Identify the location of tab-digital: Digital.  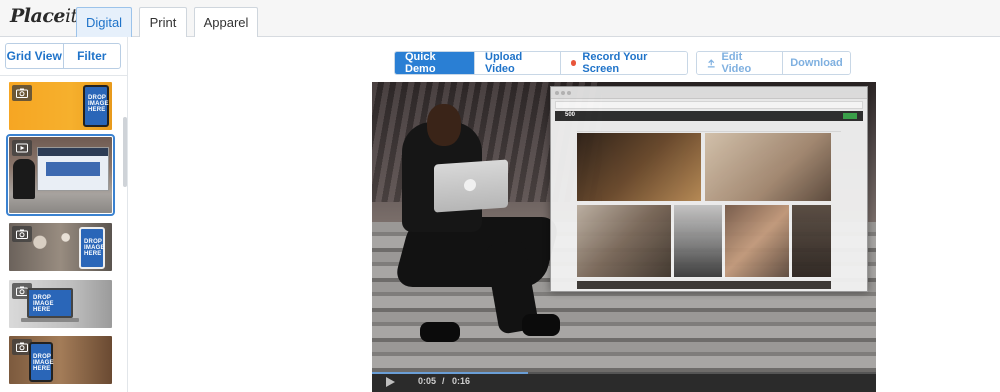
(104, 22).